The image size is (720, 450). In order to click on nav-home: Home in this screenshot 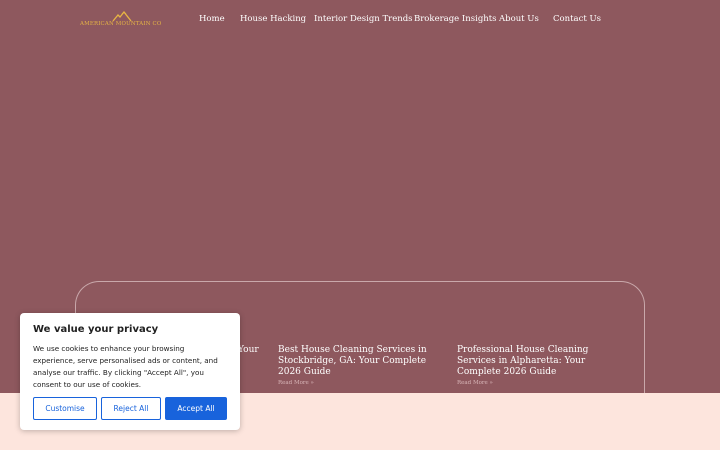, I will do `click(212, 19)`.